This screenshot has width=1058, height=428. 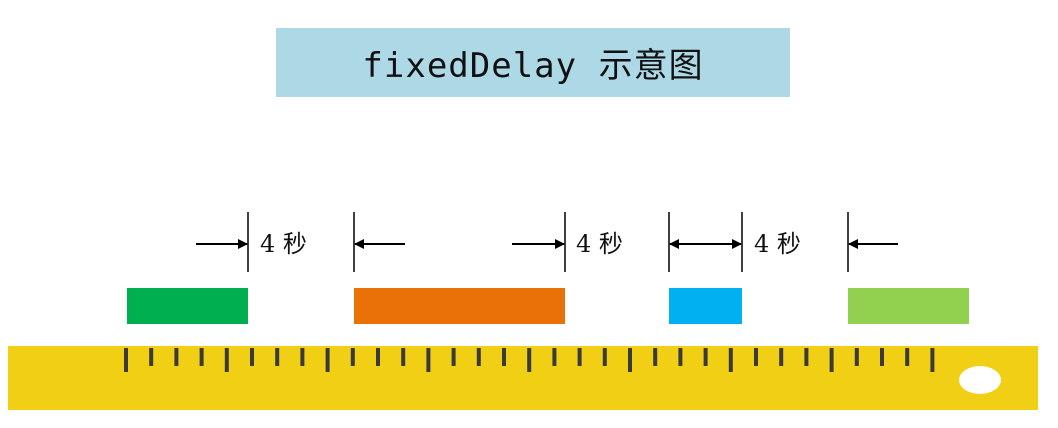 I want to click on gap-marker-3: 4 秒, so click(x=802, y=242).